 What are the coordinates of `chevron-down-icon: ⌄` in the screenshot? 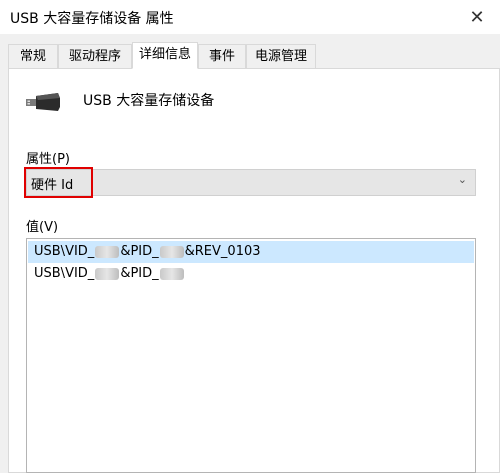 It's located at (462, 179).